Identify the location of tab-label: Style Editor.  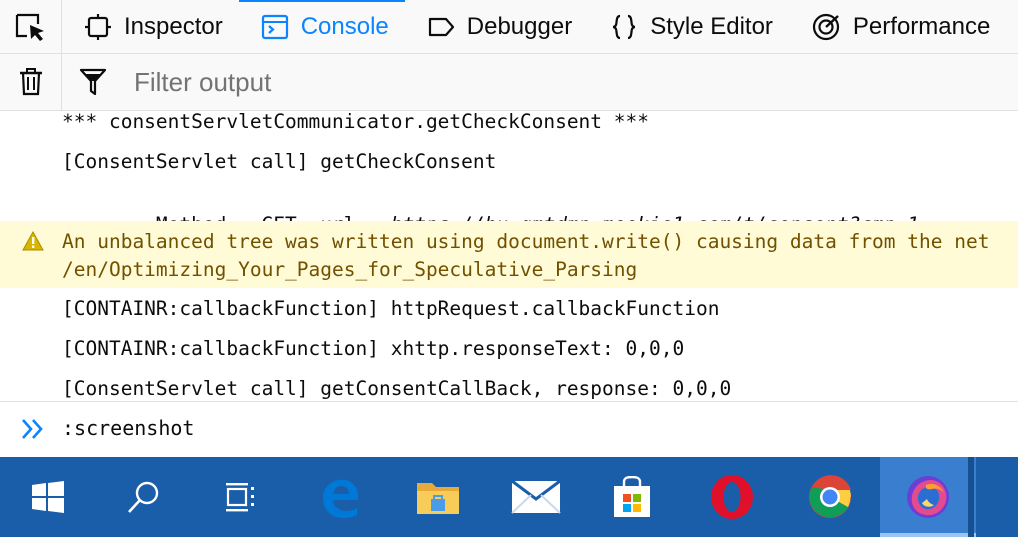
(711, 26).